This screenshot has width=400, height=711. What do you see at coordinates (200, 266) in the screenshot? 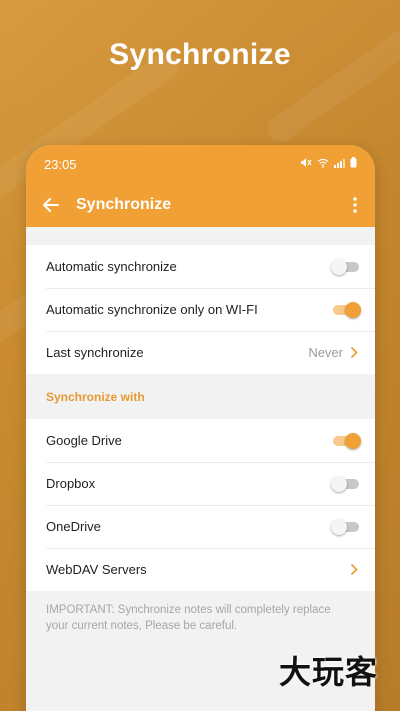
I see `setting-automatic-synchronize: Automatic synchronize` at bounding box center [200, 266].